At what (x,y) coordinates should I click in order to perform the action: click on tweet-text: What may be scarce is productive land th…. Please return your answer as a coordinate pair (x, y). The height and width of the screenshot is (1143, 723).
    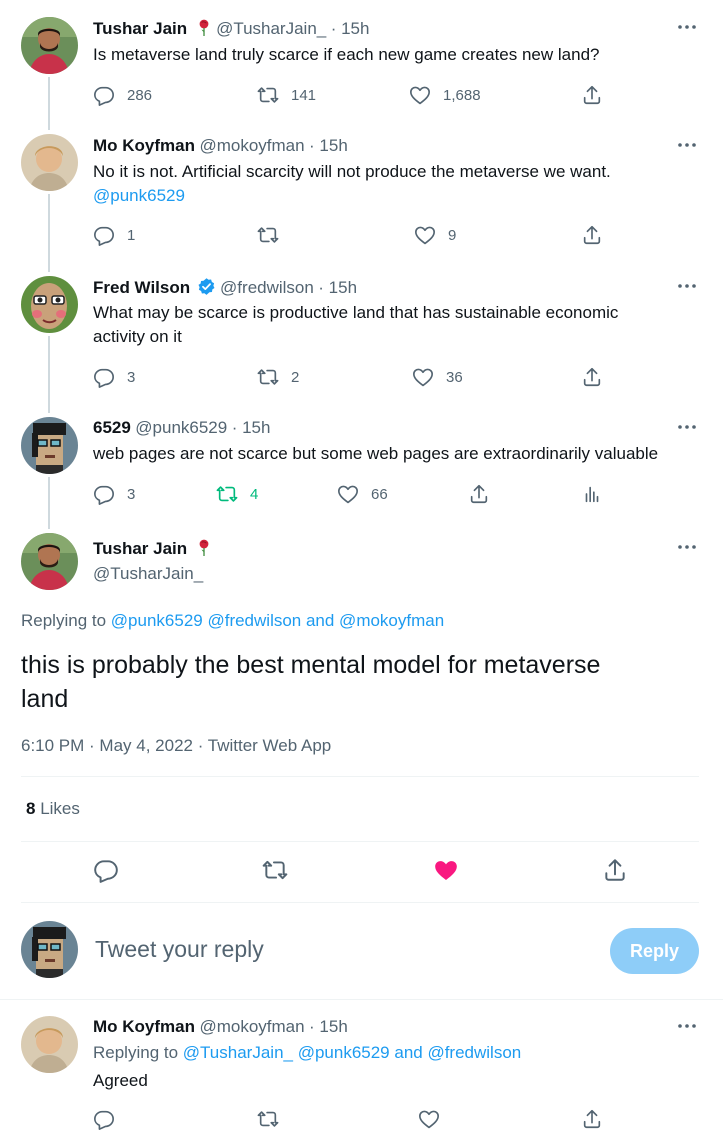
    Looking at the image, I should click on (356, 312).